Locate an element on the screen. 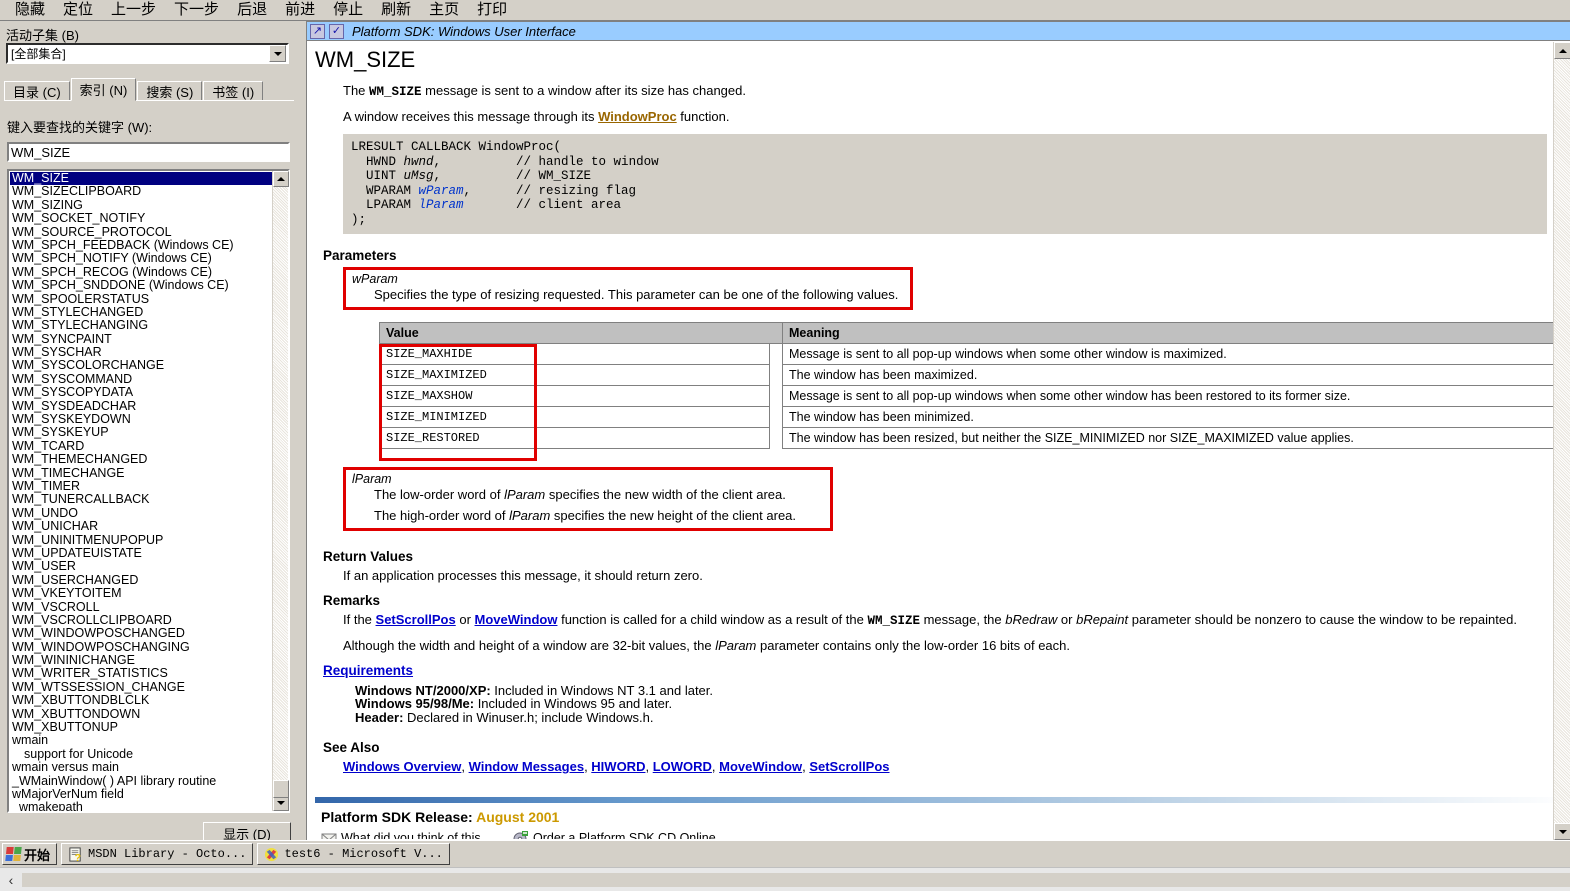 The image size is (1570, 891). list-item: WM_WINDOWPOSCHANGING is located at coordinates (141, 647).